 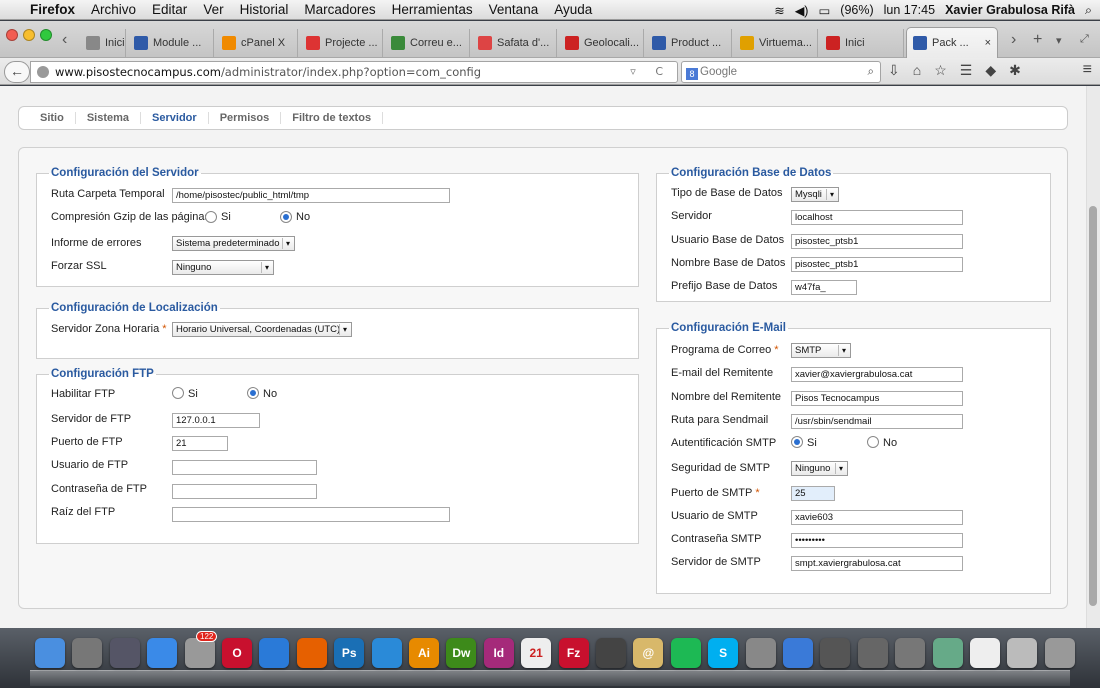 I want to click on smtp-host-field: smpt.xaviergrabulosa.cat, so click(x=877, y=563).